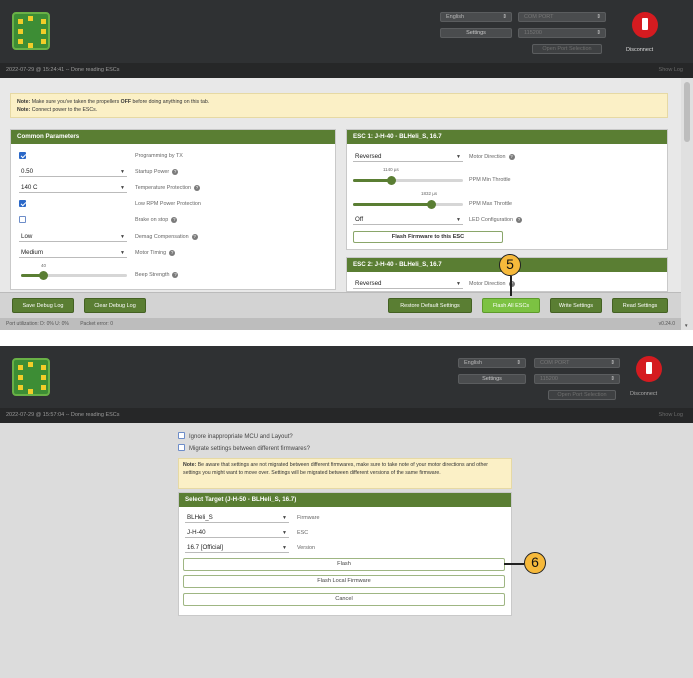 The height and width of the screenshot is (678, 693). I want to click on row-label: PPM Max Throttle, so click(491, 204).